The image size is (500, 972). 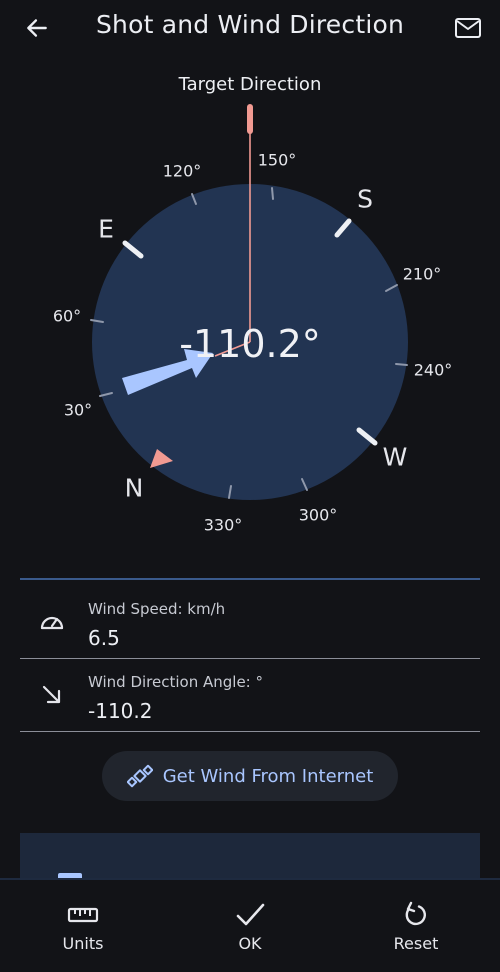 I want to click on wind-speed-value: 6.5, so click(x=104, y=638).